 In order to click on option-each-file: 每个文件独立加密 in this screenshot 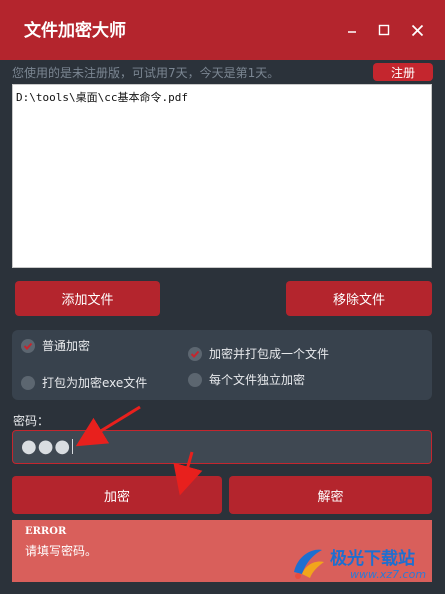, I will do `click(246, 379)`.